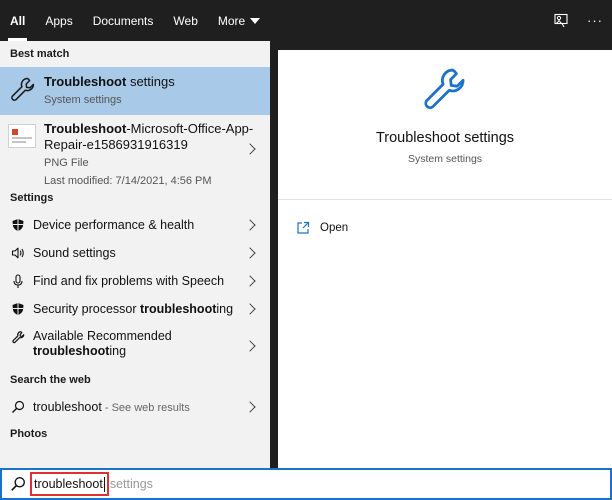 The image size is (612, 500). I want to click on settings-item-security-processor: Security processor troubleshooting, so click(135, 309).